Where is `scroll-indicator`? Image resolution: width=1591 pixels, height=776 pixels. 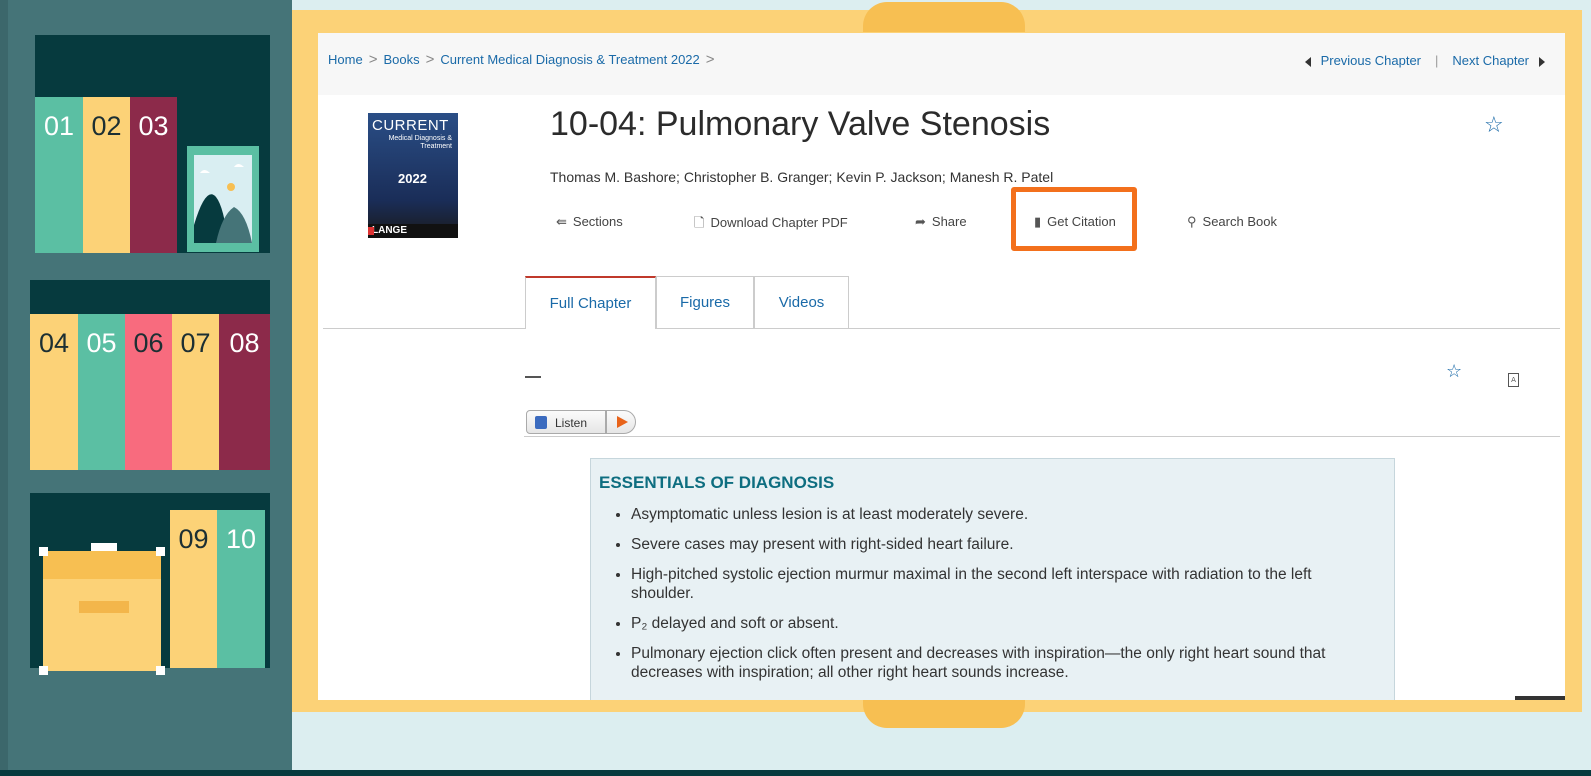 scroll-indicator is located at coordinates (1540, 698).